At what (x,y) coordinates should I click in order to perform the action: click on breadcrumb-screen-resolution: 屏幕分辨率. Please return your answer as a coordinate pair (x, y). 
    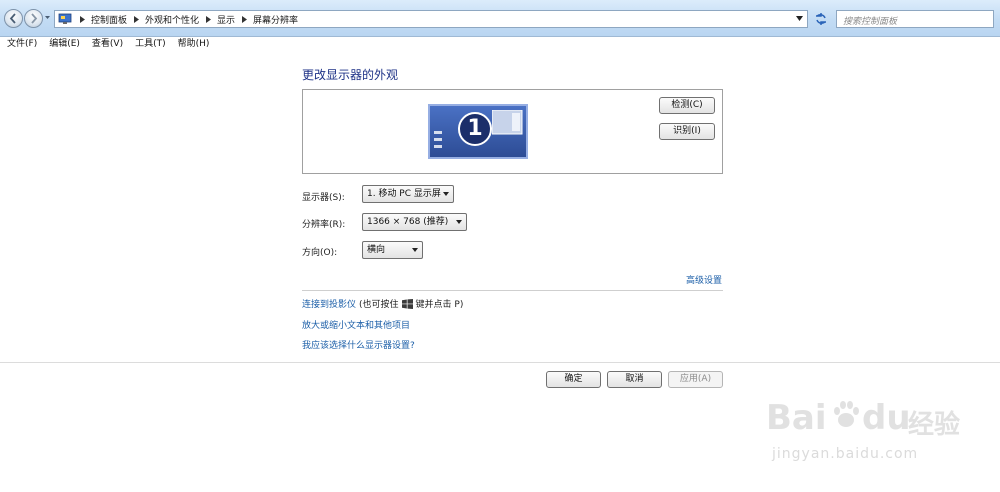
    Looking at the image, I should click on (275, 19).